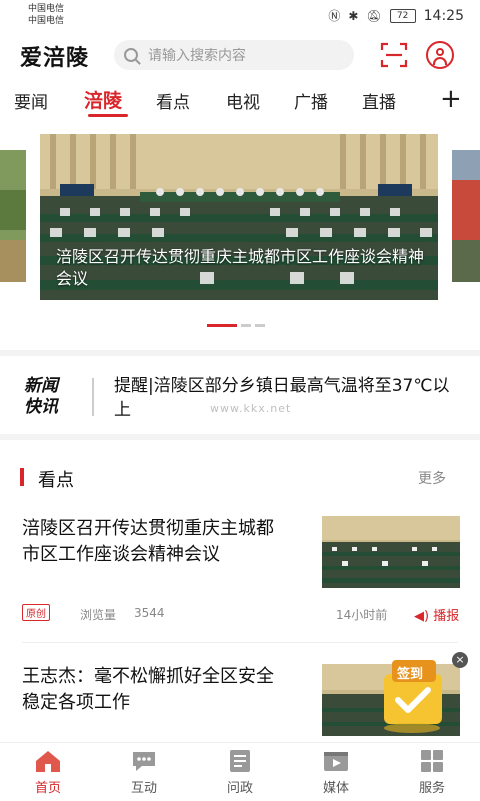 This screenshot has height=801, width=480. I want to click on carrier-info: 中国电信 中国电信, so click(46, 15).